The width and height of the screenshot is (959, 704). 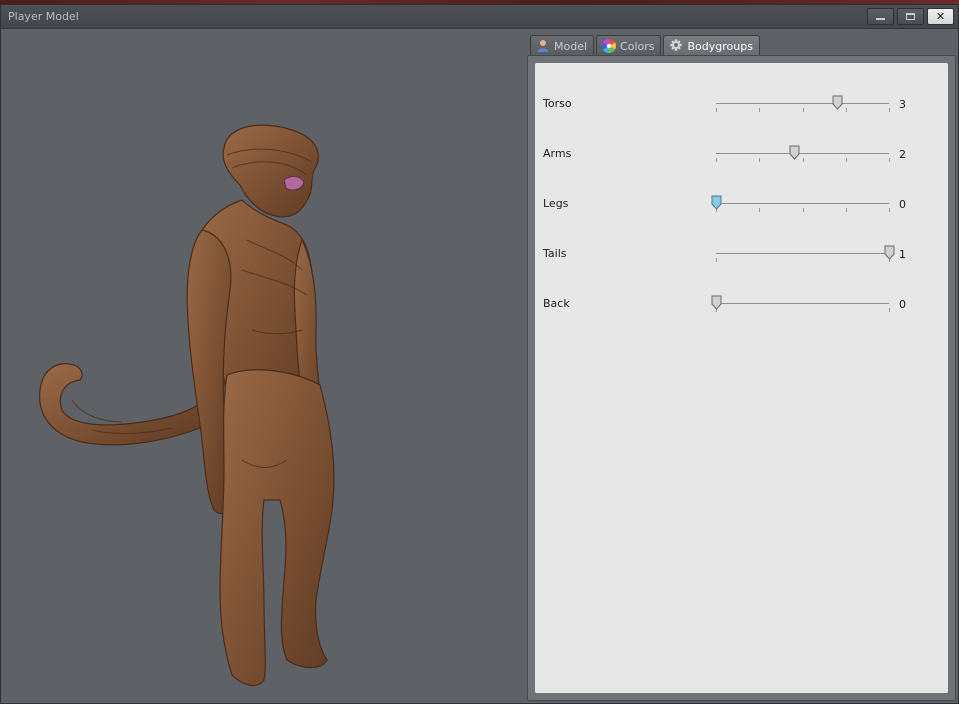 I want to click on bodygroup-row-torso: Torso 3, so click(x=741, y=103).